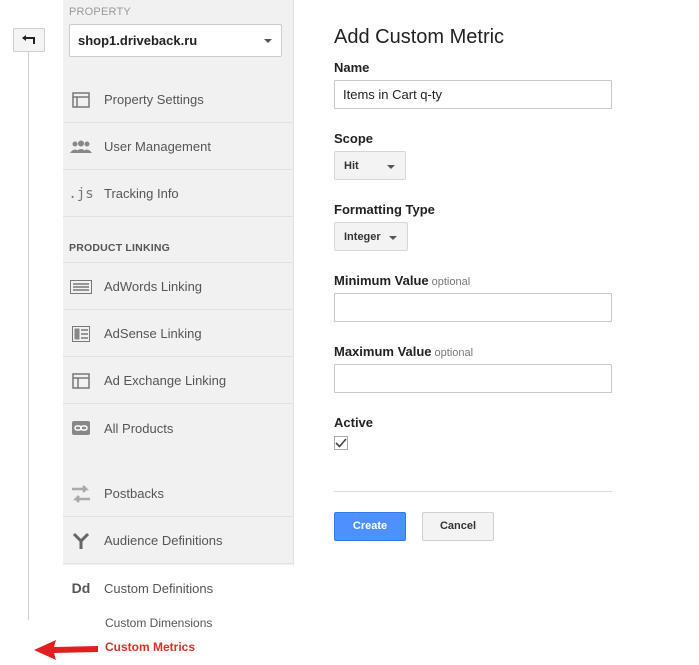 This screenshot has width=699, height=665. I want to click on nav-item-label: Tracking Info, so click(141, 193).